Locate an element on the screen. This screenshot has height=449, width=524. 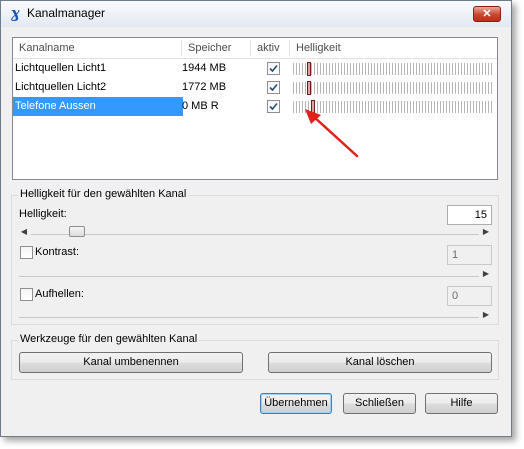
channel-name: Telefone Aussen is located at coordinates (98, 106).